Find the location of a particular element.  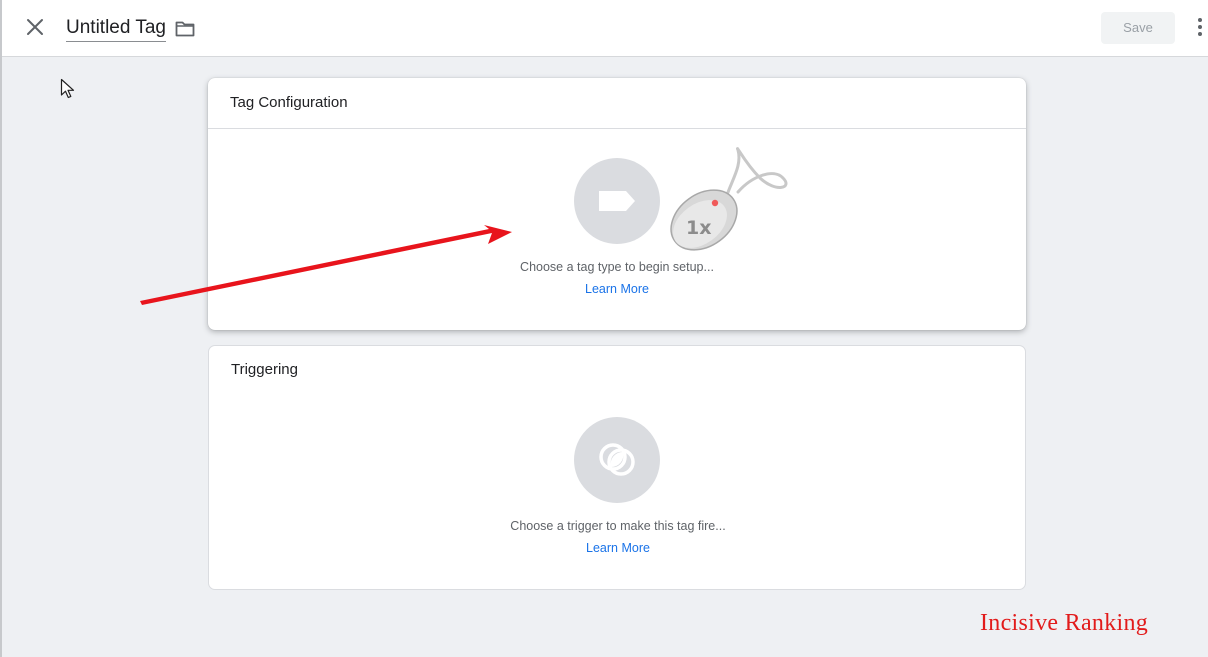

tag-configuration-title: Tag Configuration is located at coordinates (289, 102).